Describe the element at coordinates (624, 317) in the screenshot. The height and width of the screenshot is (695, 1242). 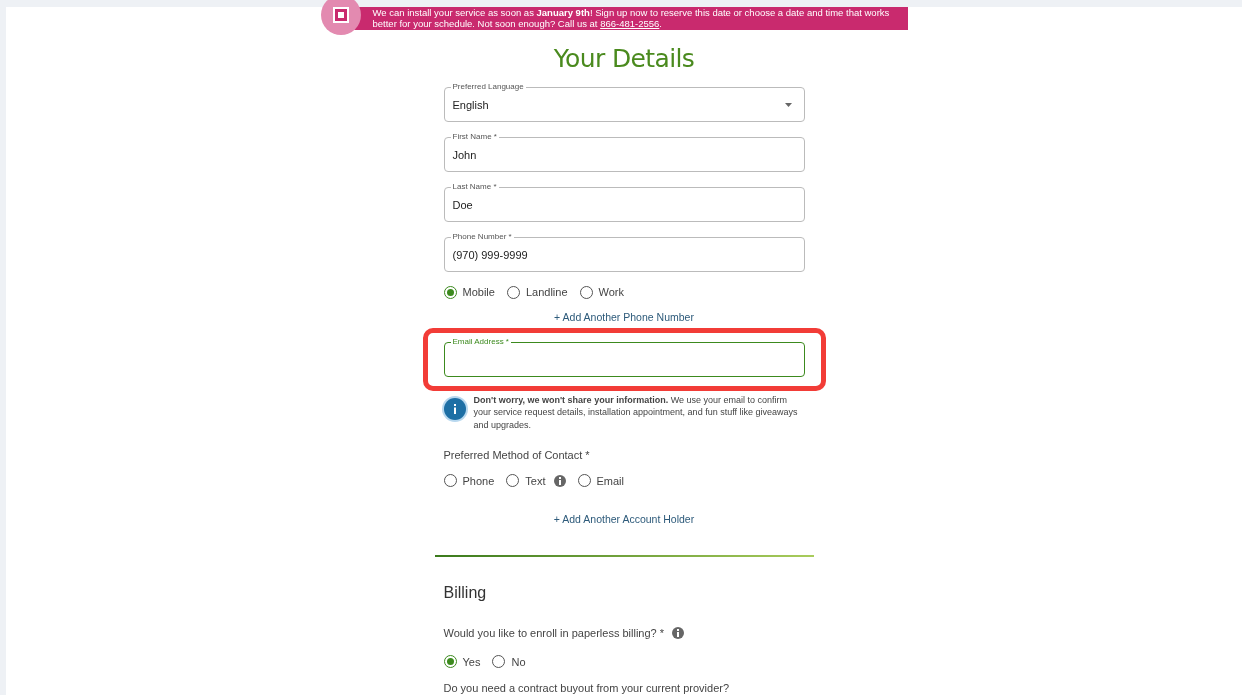
I see `add-phone-link: + Add Another Phone Number` at that location.